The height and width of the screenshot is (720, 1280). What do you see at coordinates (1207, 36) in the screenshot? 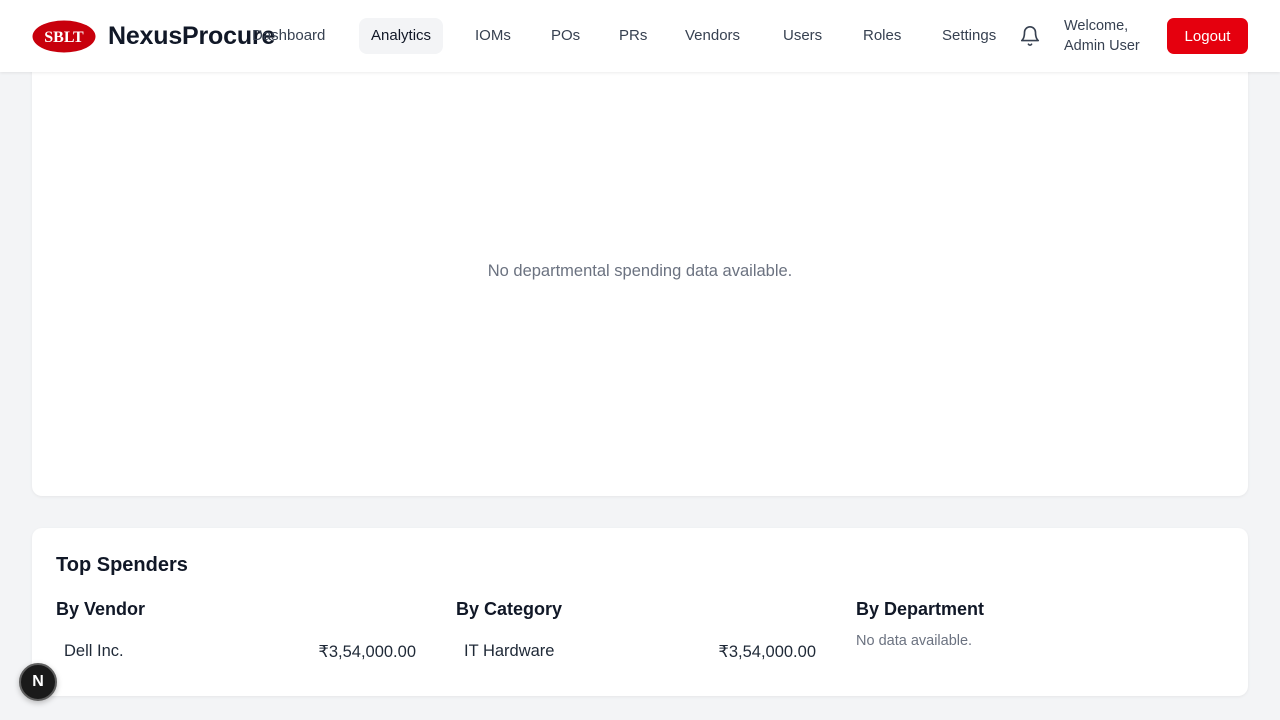
I see `logout-button: Logout` at bounding box center [1207, 36].